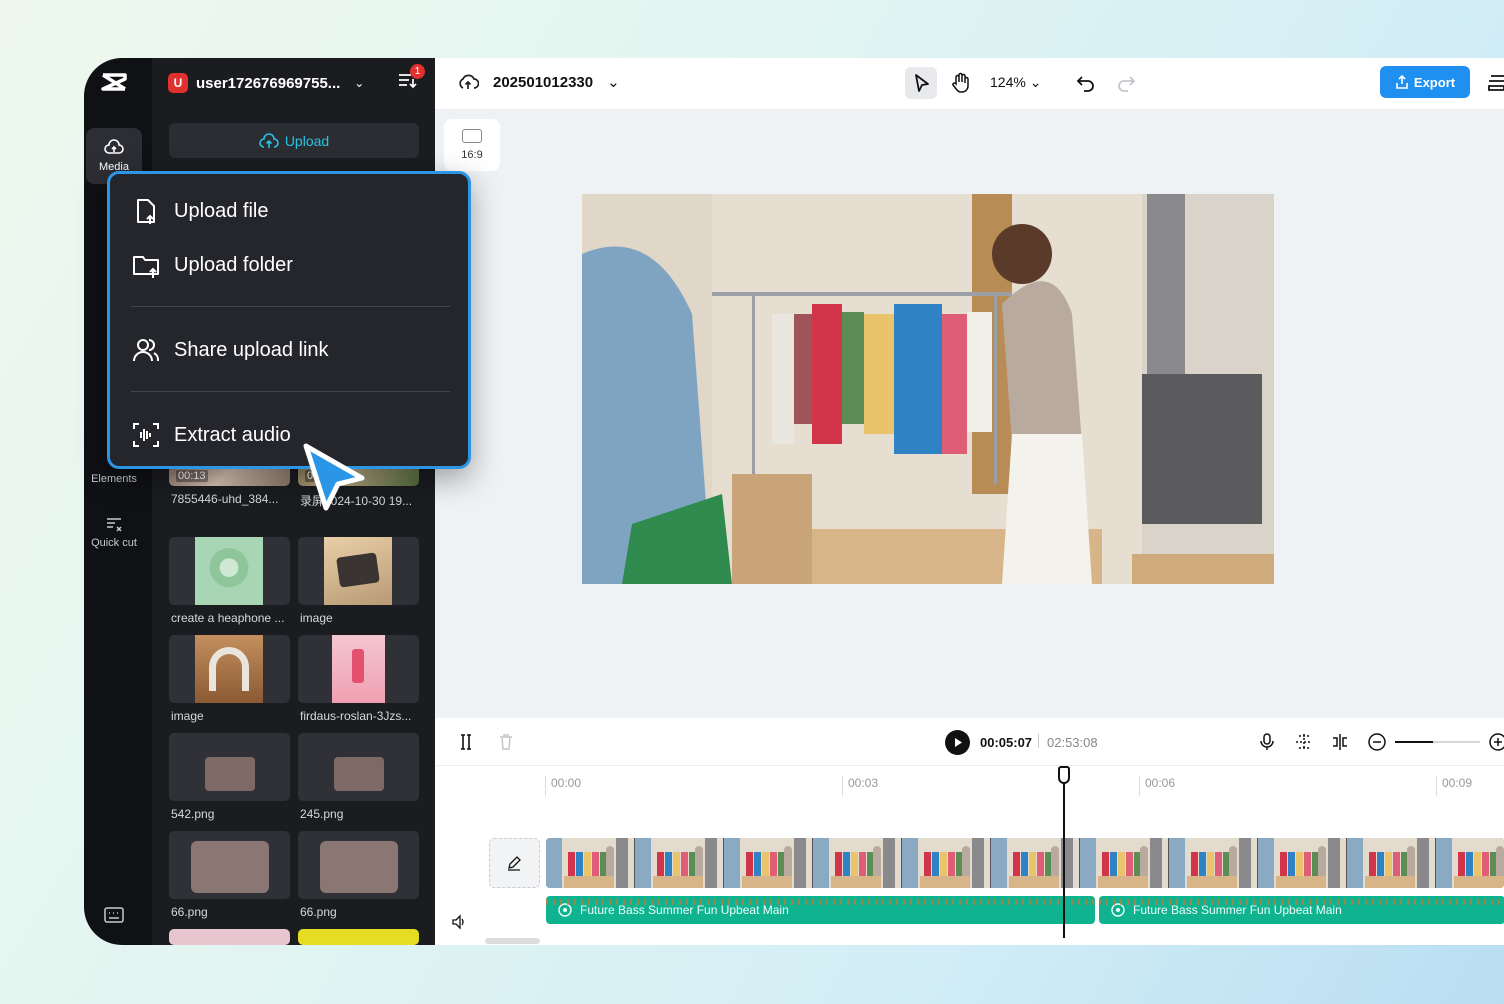 The width and height of the screenshot is (1504, 1004). Describe the element at coordinates (114, 479) in the screenshot. I see `sidebar-item-elements: Elements` at that location.